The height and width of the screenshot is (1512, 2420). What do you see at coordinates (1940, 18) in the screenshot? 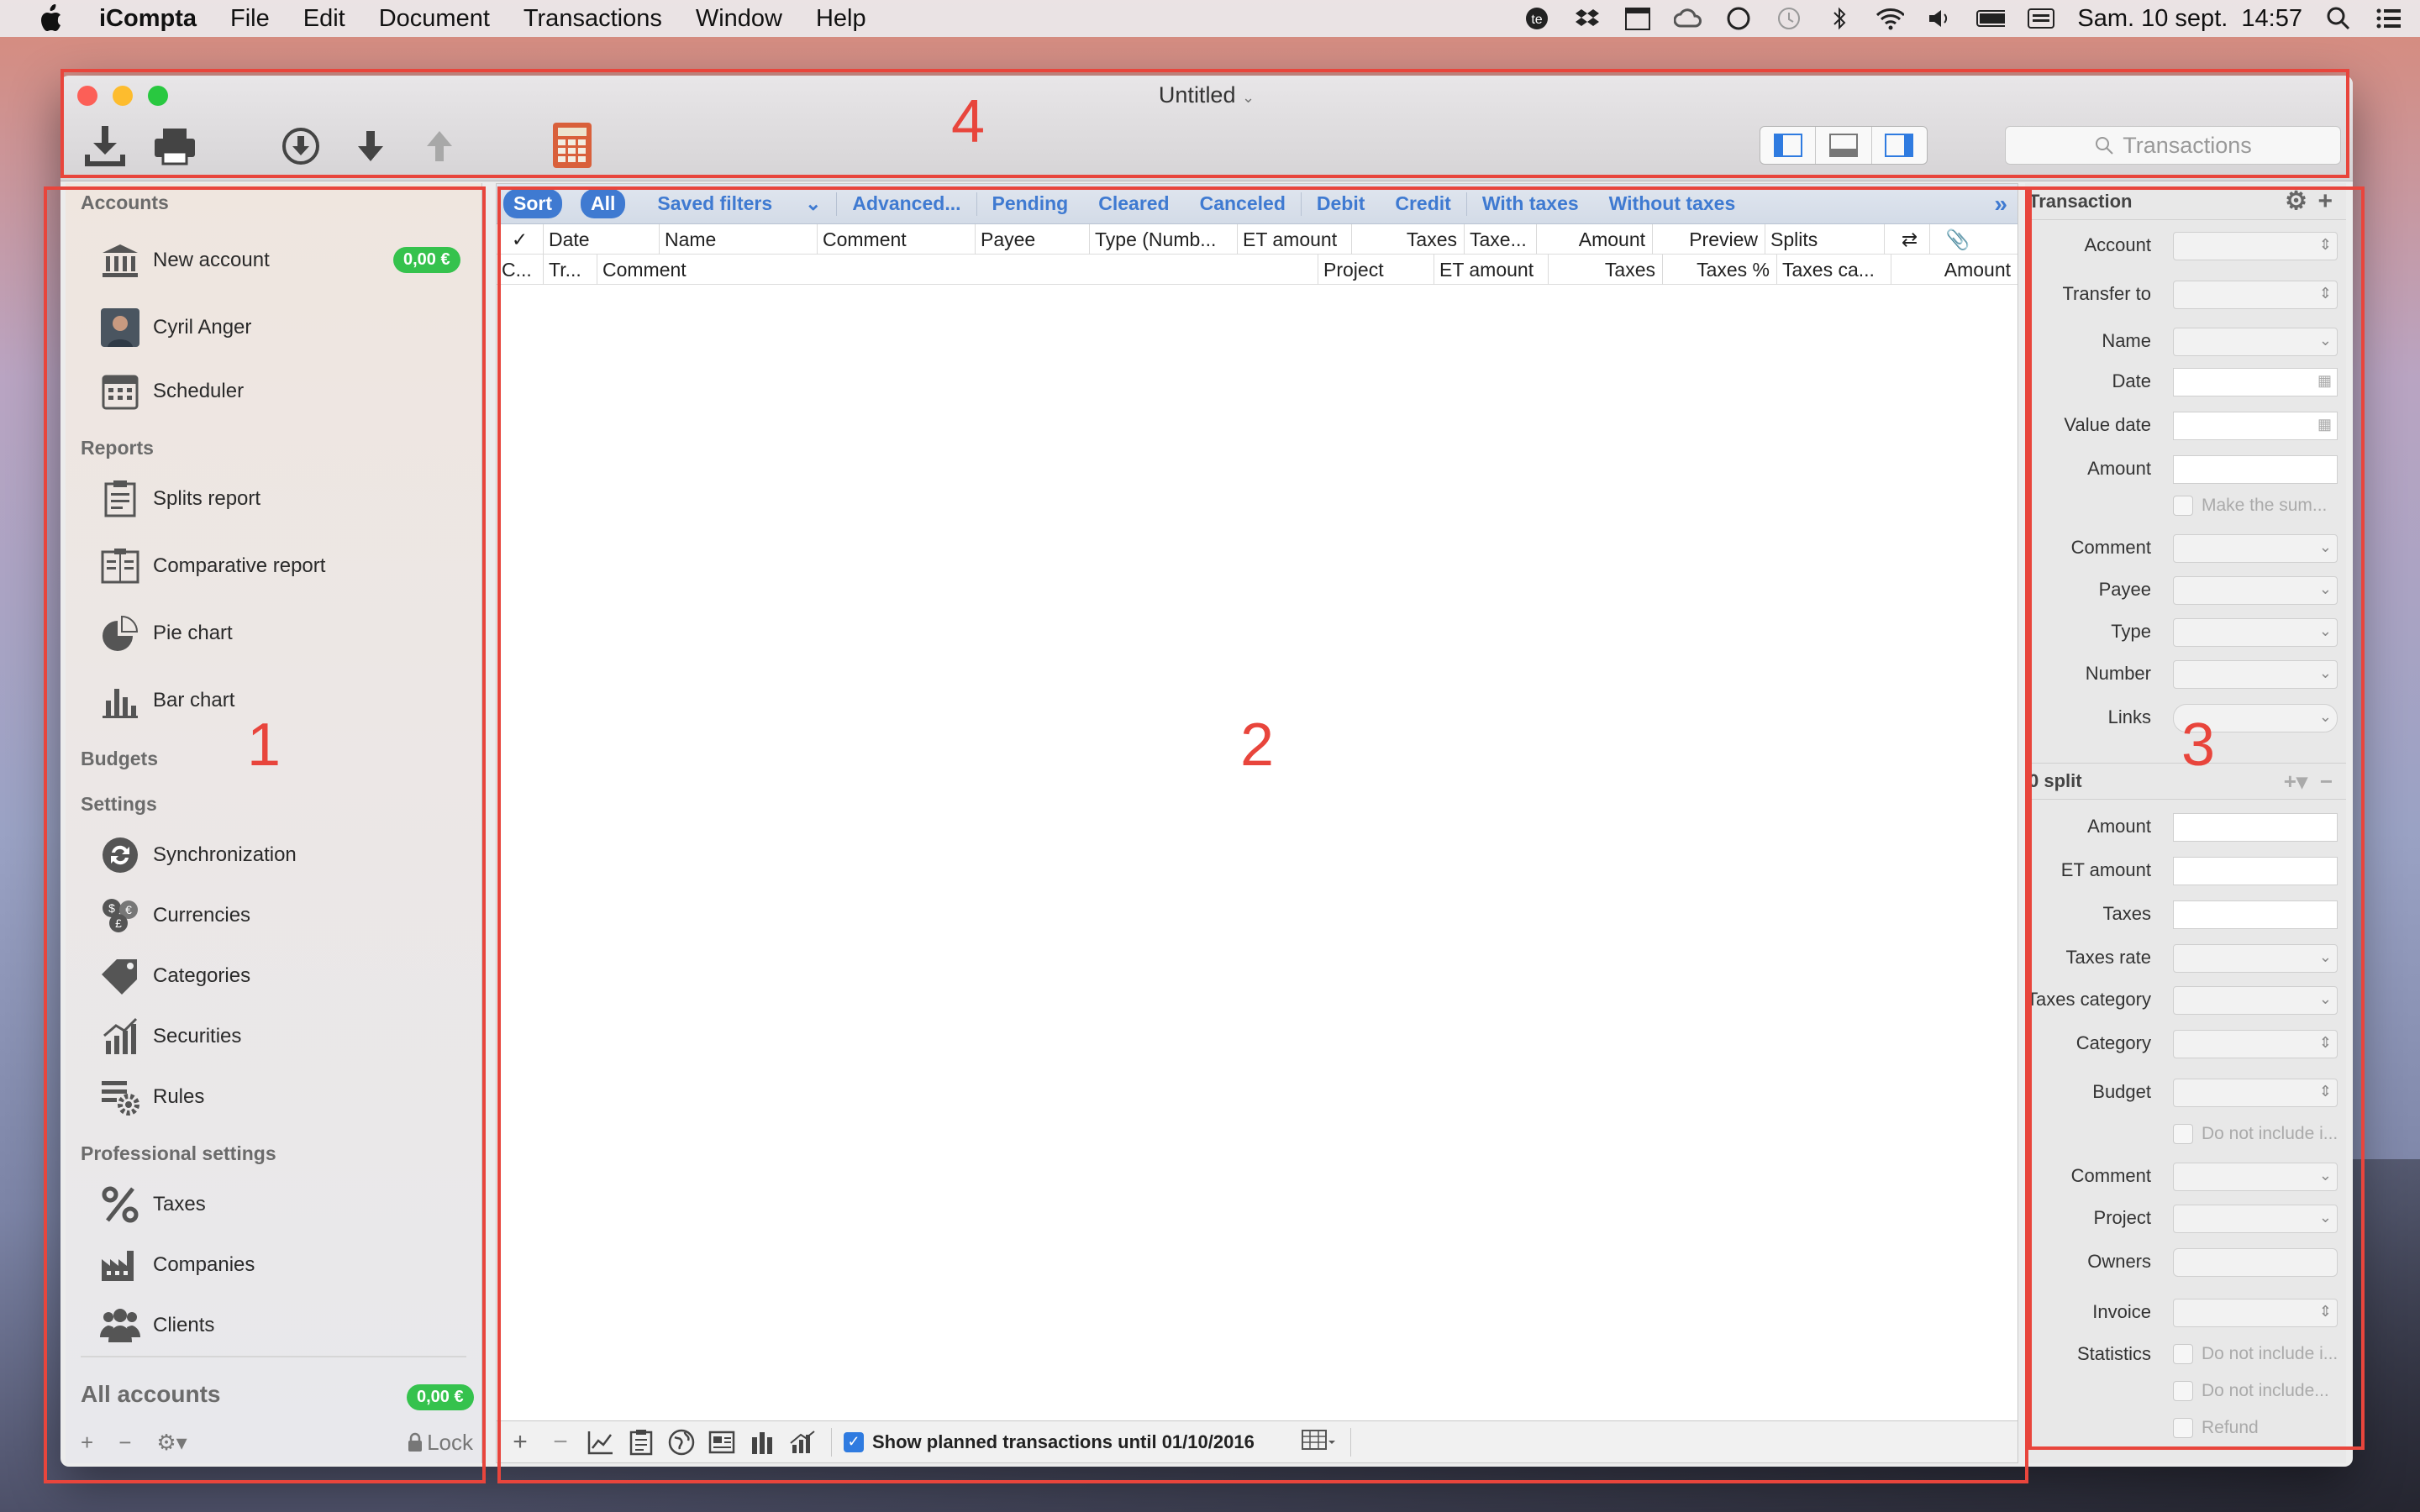
I see `volume-icon` at bounding box center [1940, 18].